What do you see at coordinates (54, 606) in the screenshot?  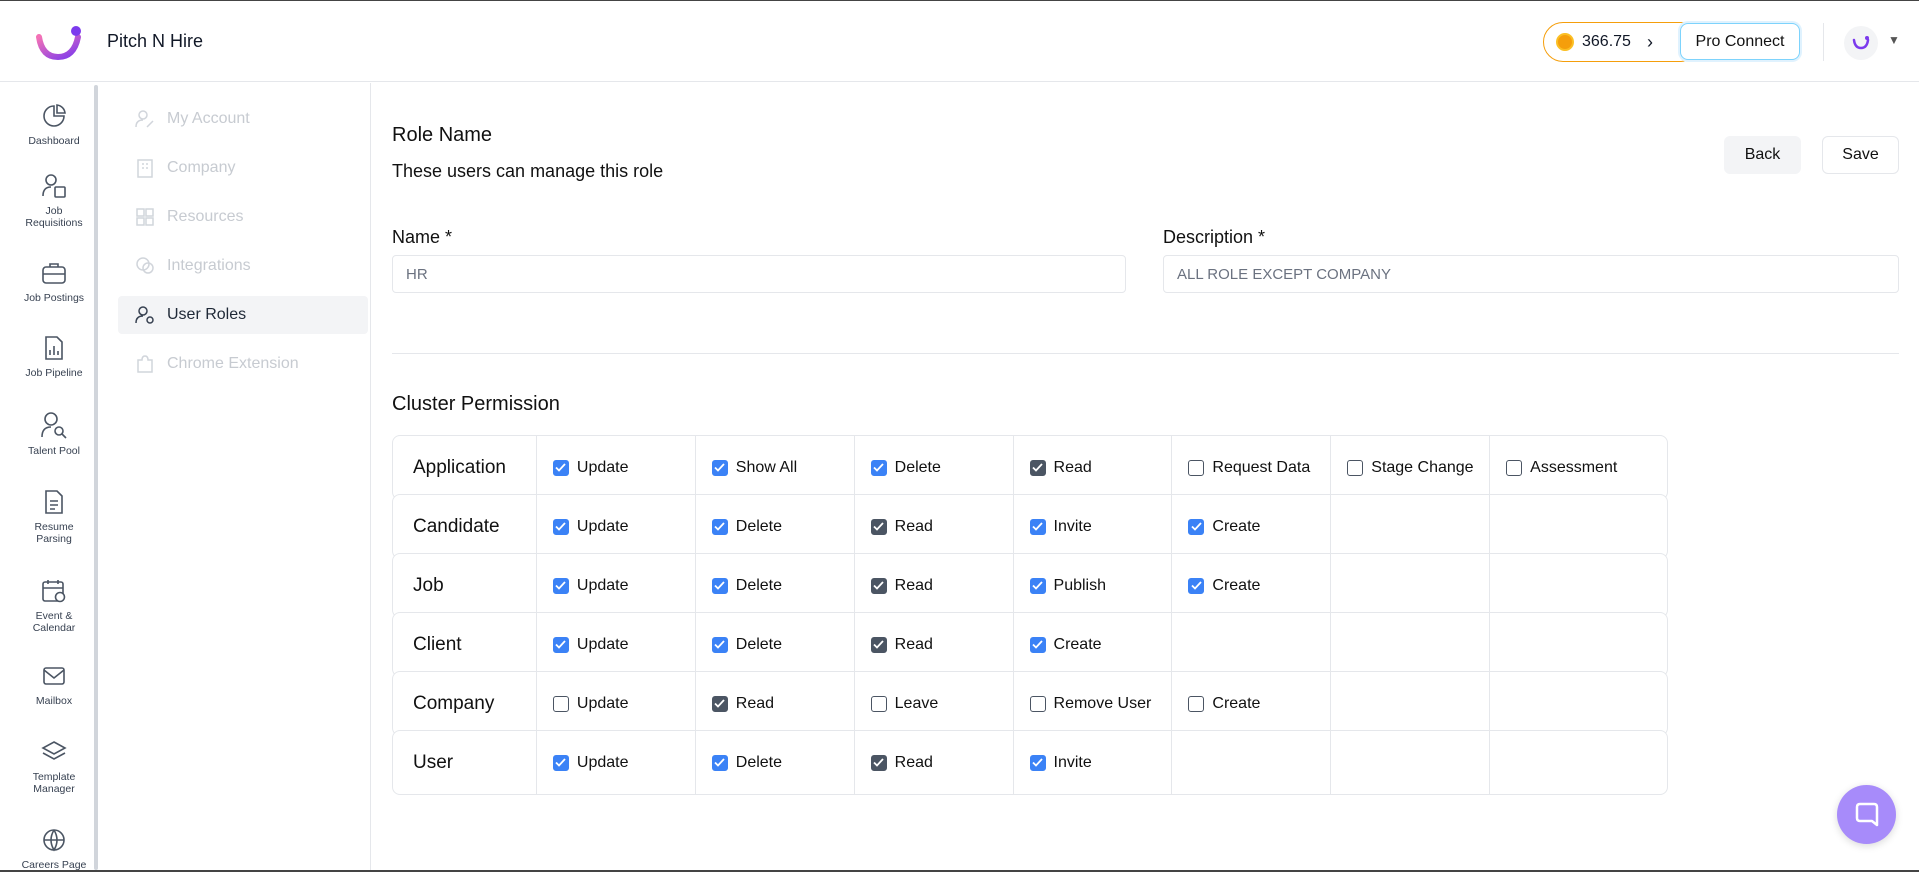 I see `nav-event-calendar: Event & Calendar` at bounding box center [54, 606].